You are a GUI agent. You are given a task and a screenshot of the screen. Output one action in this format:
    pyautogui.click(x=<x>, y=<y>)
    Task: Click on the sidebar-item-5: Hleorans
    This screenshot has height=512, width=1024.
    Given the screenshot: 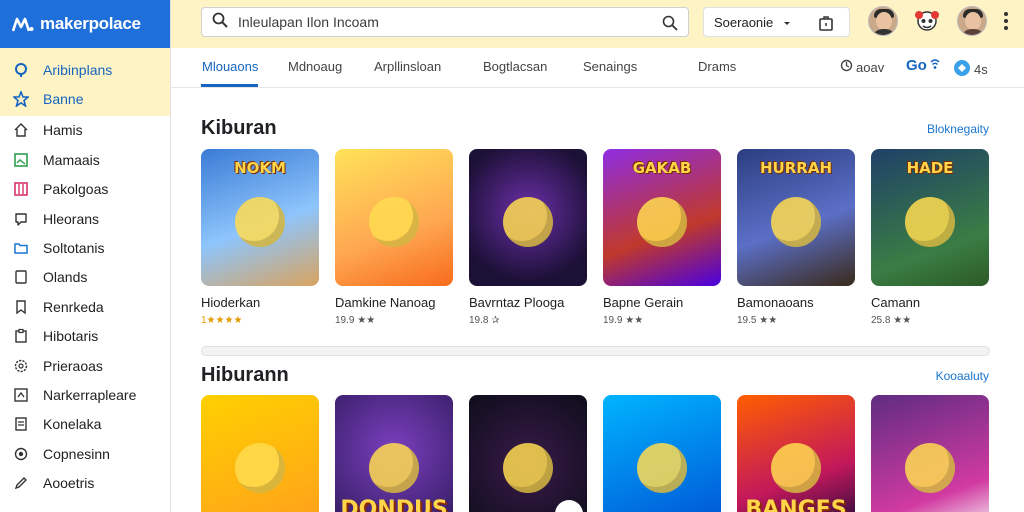 What is the action you would take?
    pyautogui.click(x=85, y=218)
    